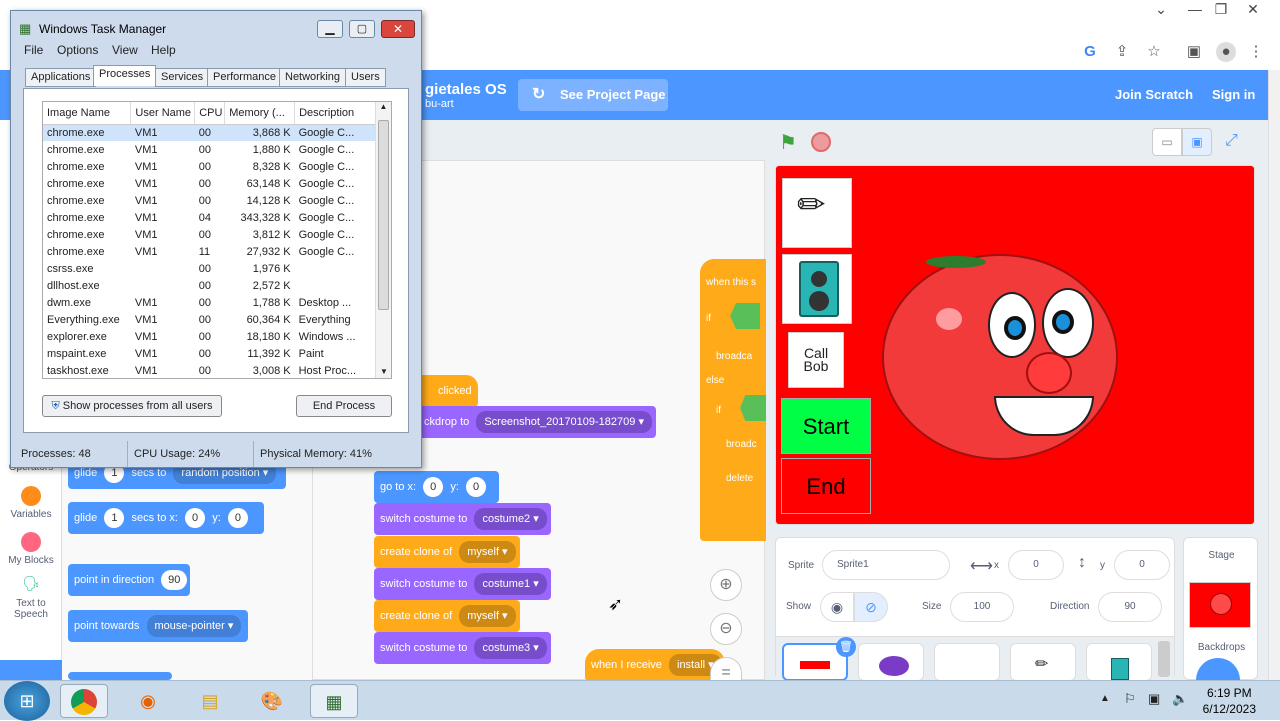  I want to click on restore-icon: ❐, so click(1221, 9).